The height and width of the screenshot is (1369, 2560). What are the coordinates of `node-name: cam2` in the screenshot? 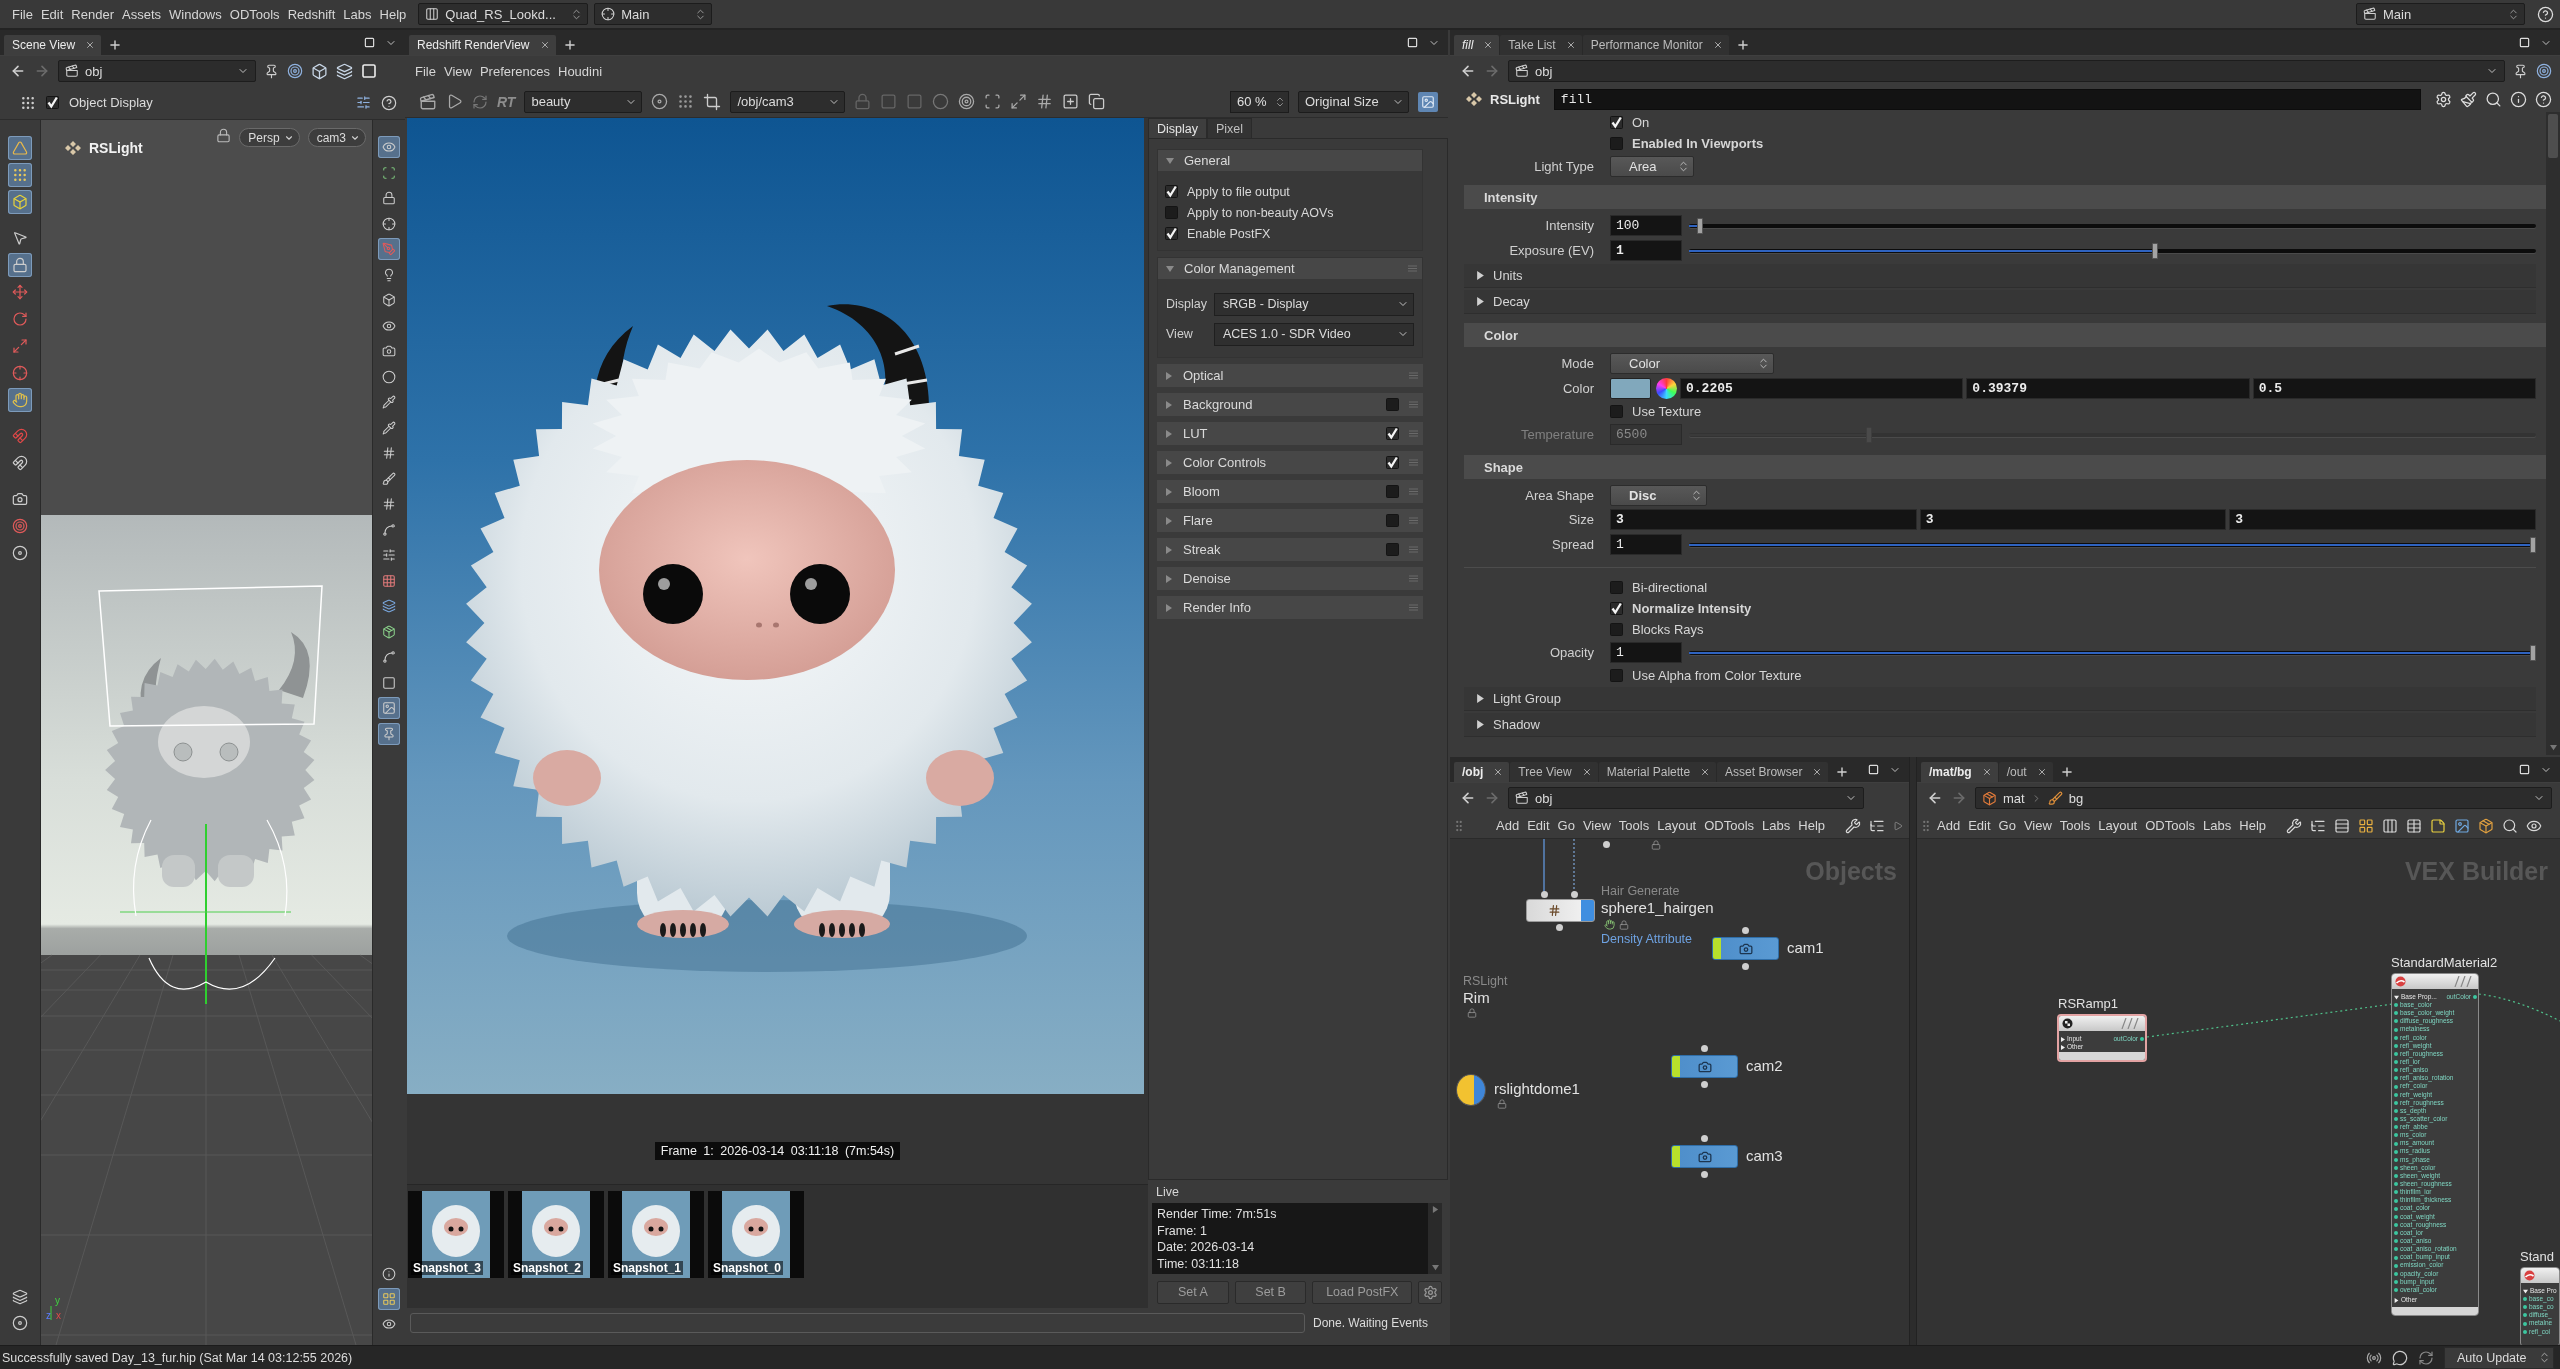 It's located at (1764, 1066).